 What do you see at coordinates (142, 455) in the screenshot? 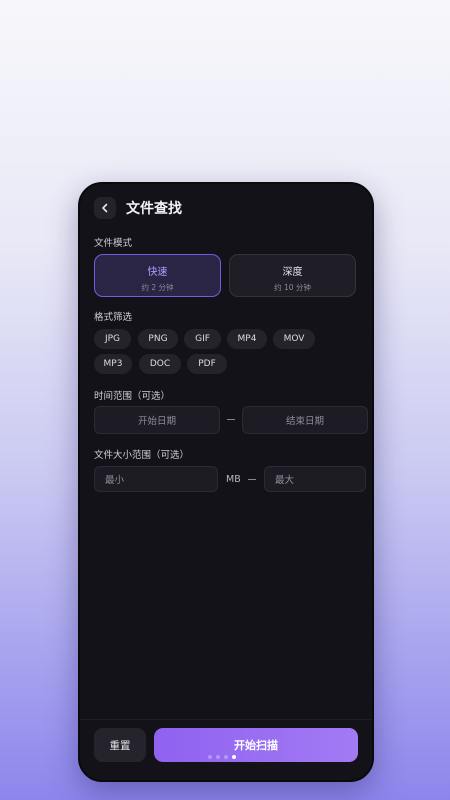
I see `size-range-label: 文件大小范围（可选）` at bounding box center [142, 455].